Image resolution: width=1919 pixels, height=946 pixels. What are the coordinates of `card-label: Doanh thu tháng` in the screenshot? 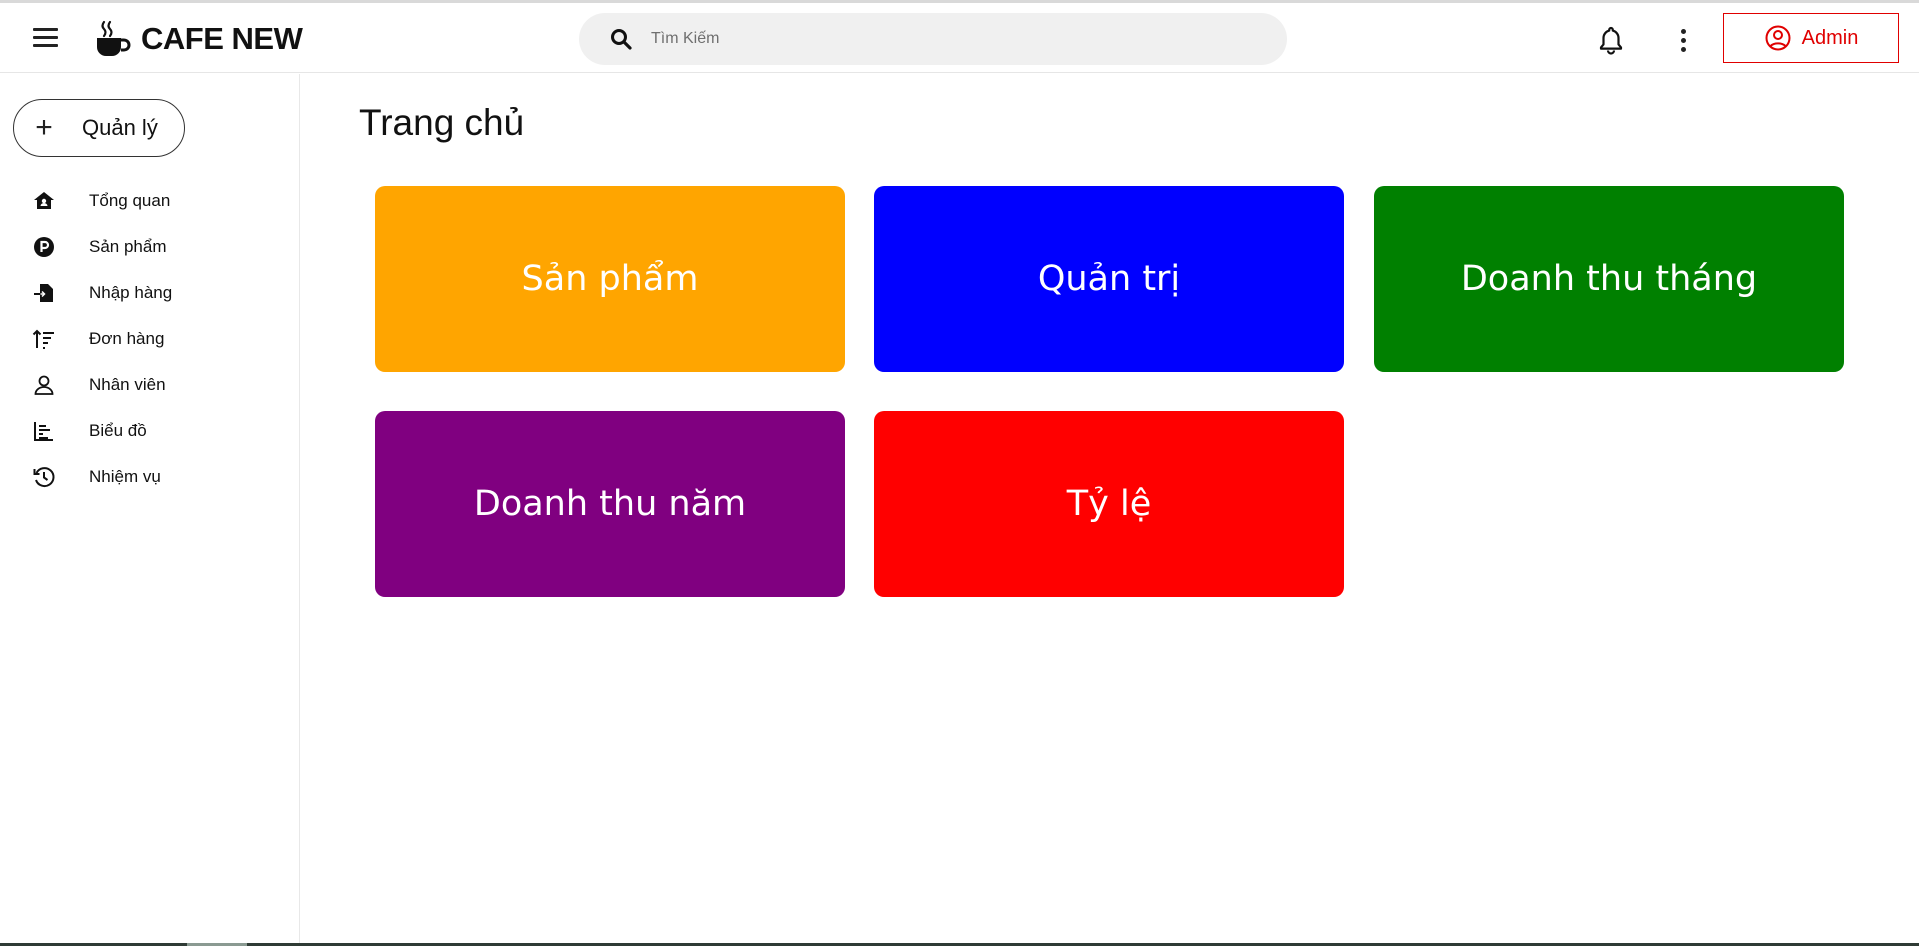 It's located at (1609, 279).